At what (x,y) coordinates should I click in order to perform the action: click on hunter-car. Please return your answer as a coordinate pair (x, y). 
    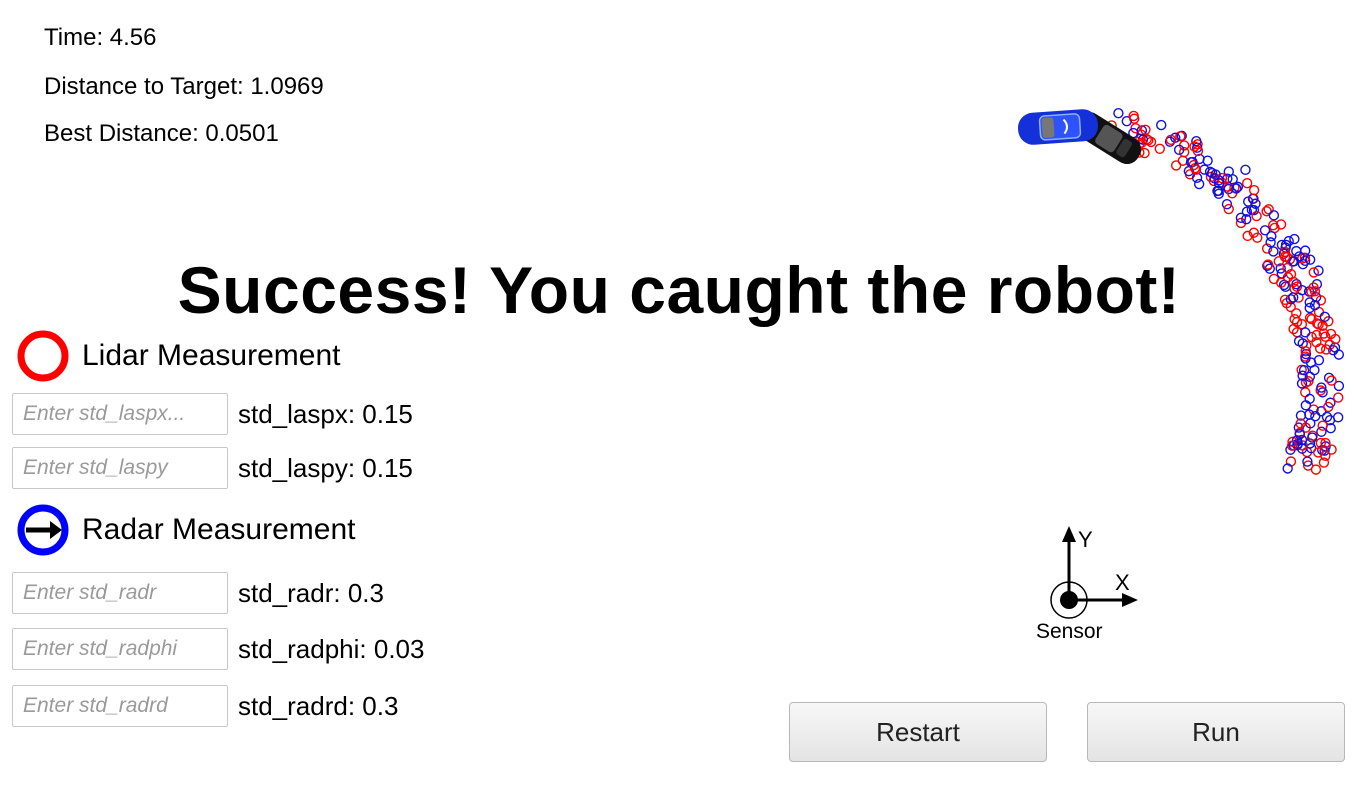
    Looking at the image, I should click on (1058, 127).